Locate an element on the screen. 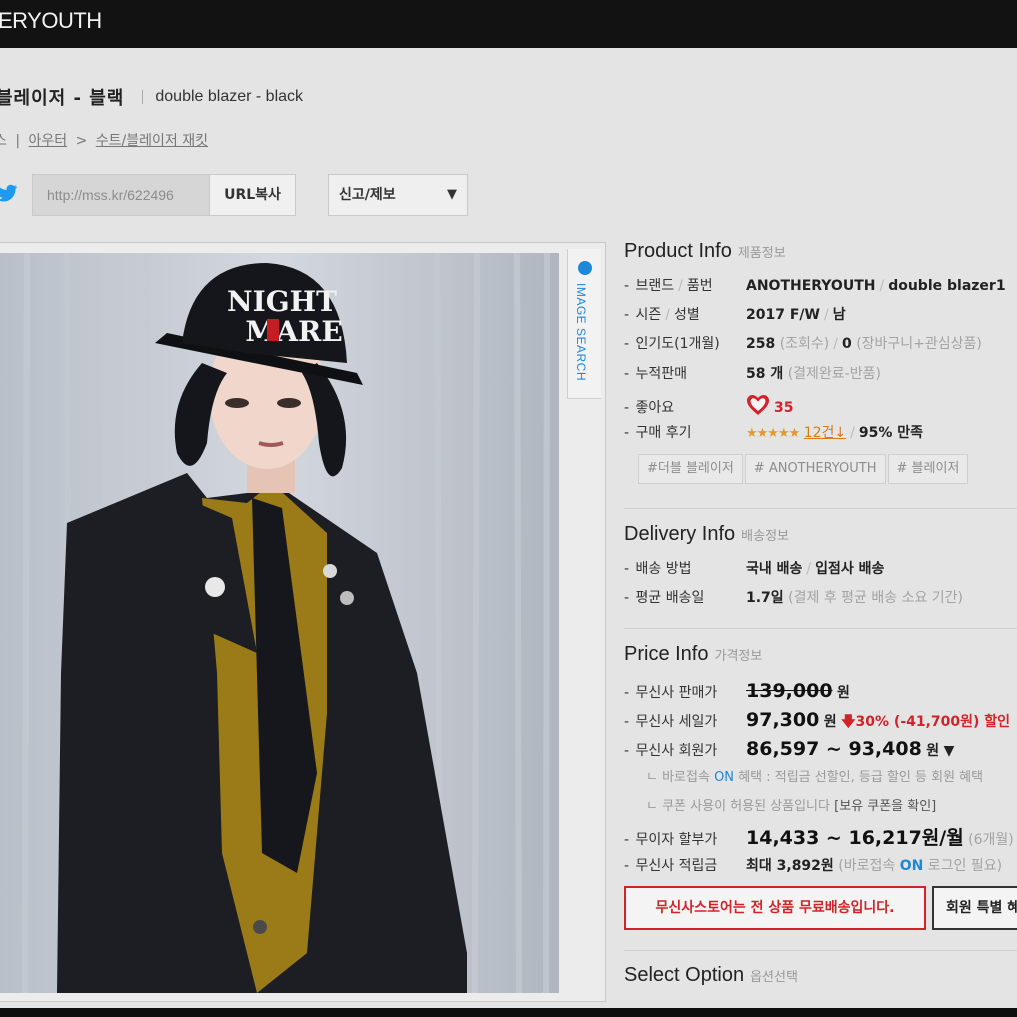  product-title: 블레이저 - 블랙 double blazer - black is located at coordinates (151, 97).